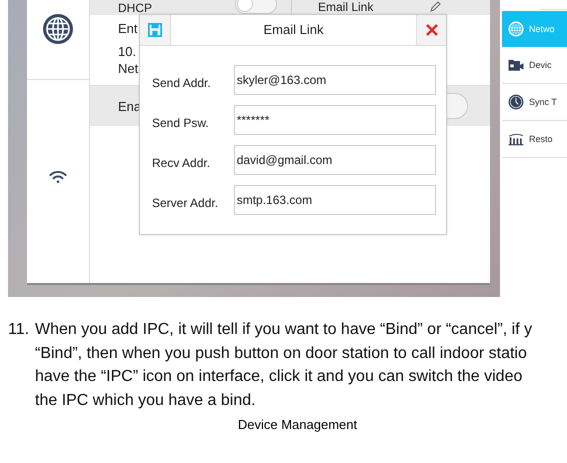  What do you see at coordinates (436, 6) in the screenshot?
I see `pencil-icon` at bounding box center [436, 6].